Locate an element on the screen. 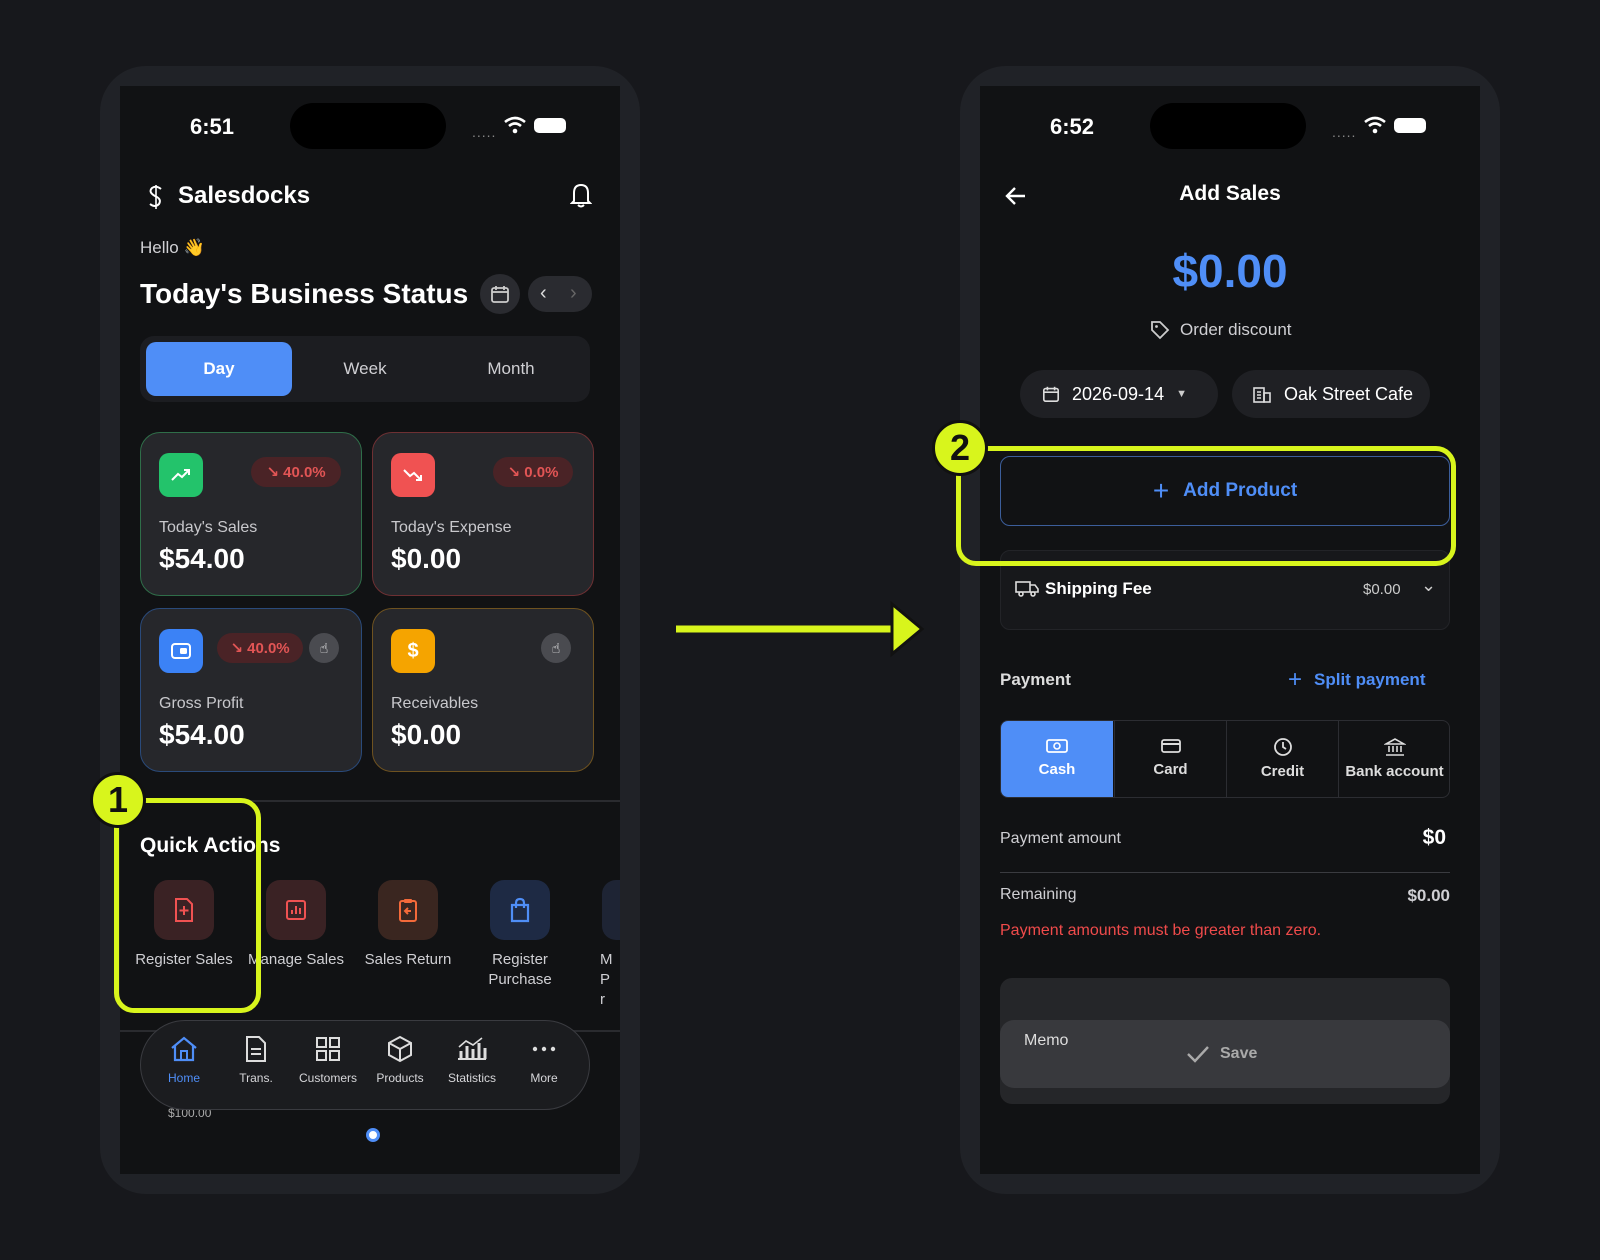 Image resolution: width=1600 pixels, height=1260 pixels. manage-sales-action: Manage Sales is located at coordinates (296, 925).